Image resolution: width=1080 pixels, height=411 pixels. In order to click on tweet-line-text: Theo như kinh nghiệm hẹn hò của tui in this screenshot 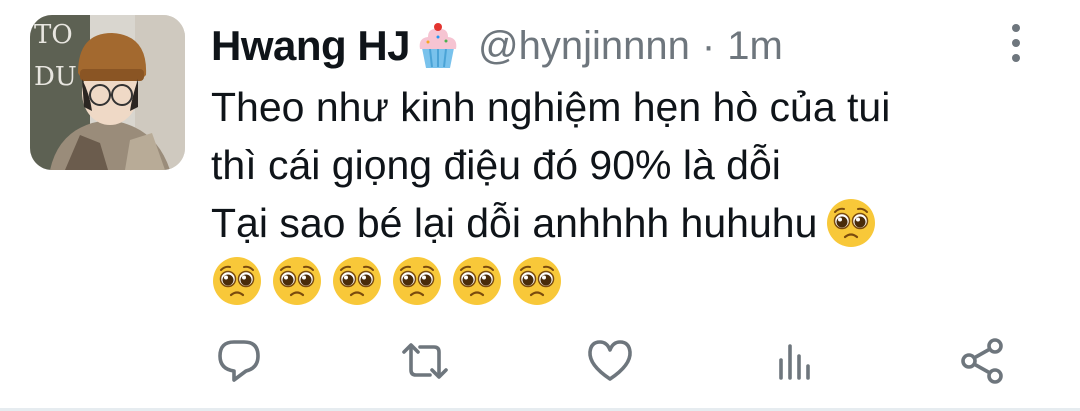, I will do `click(551, 107)`.